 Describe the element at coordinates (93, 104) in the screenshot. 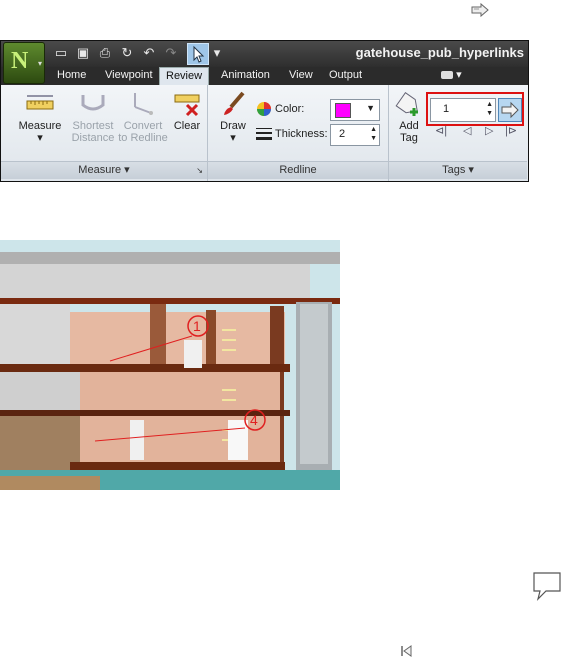

I see `shortest-distance-icon` at that location.